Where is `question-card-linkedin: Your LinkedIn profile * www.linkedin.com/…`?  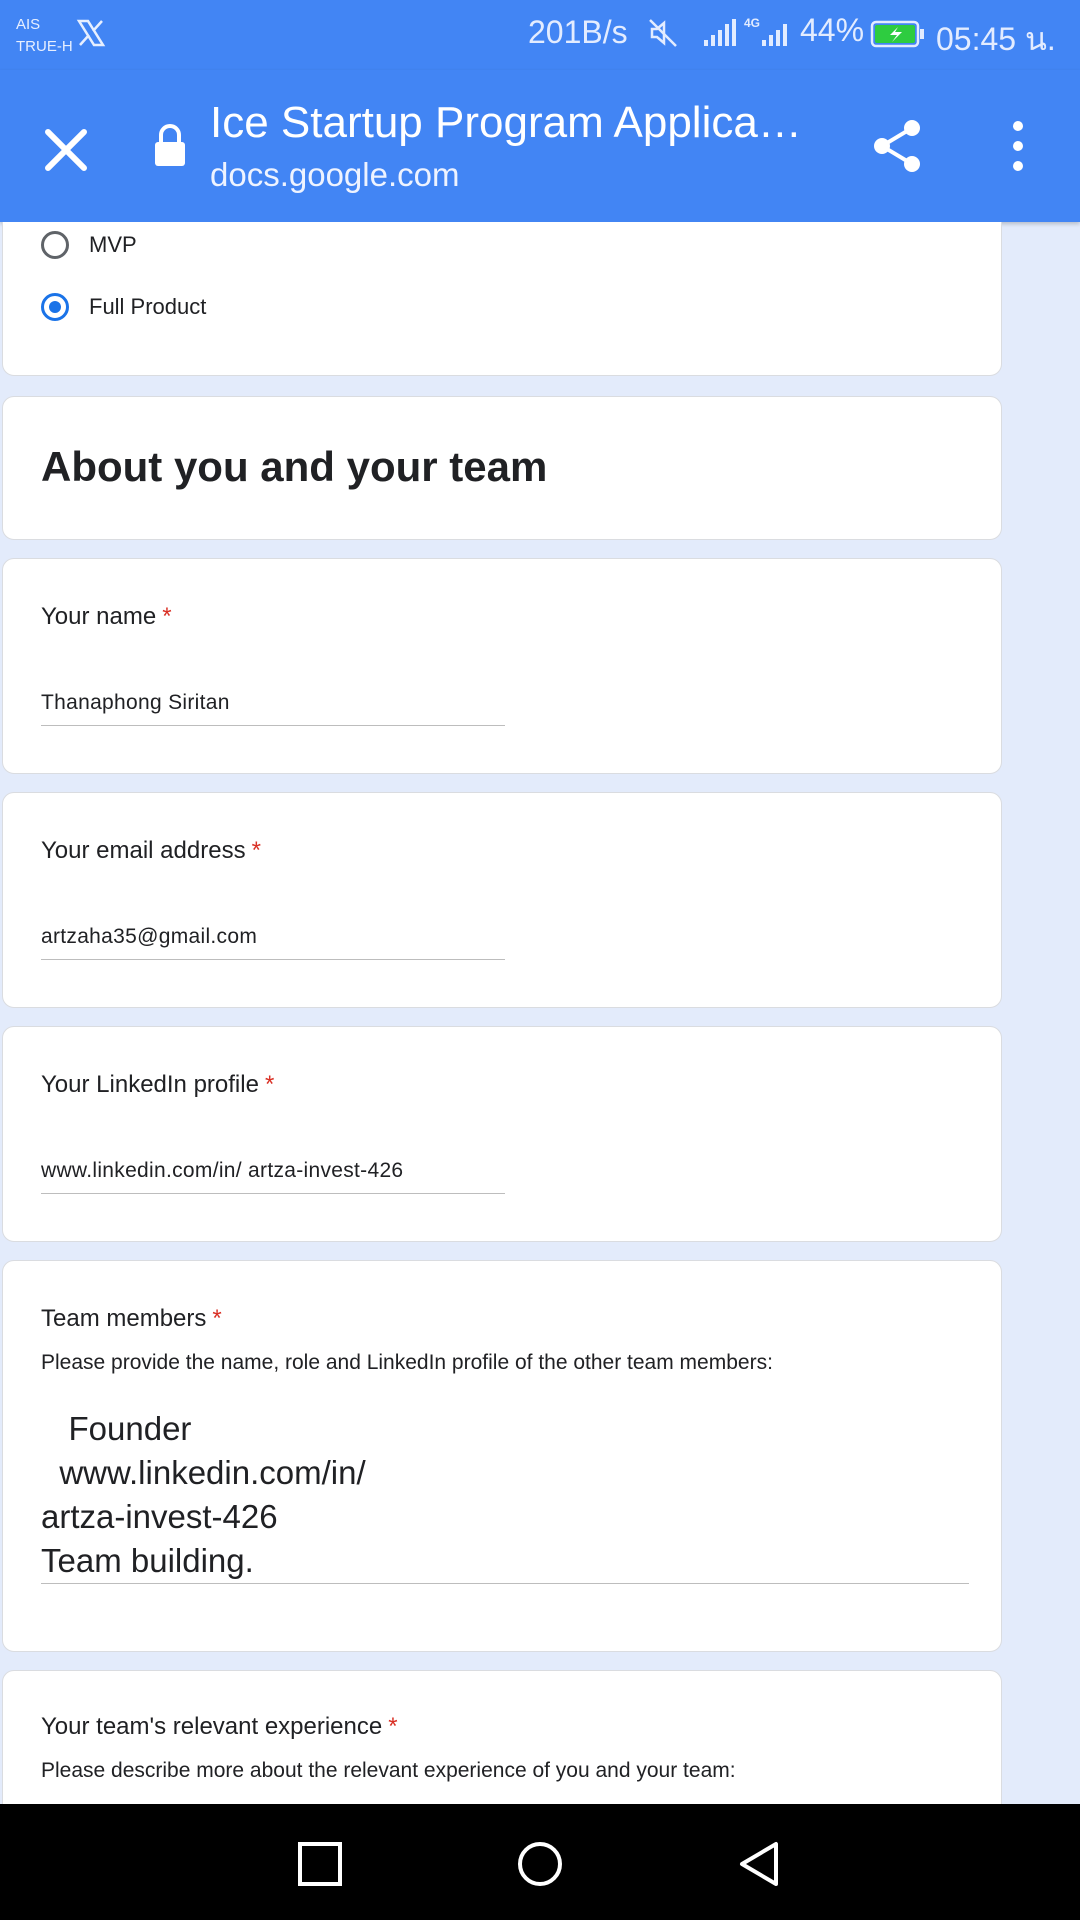 question-card-linkedin: Your LinkedIn profile * www.linkedin.com/… is located at coordinates (502, 1134).